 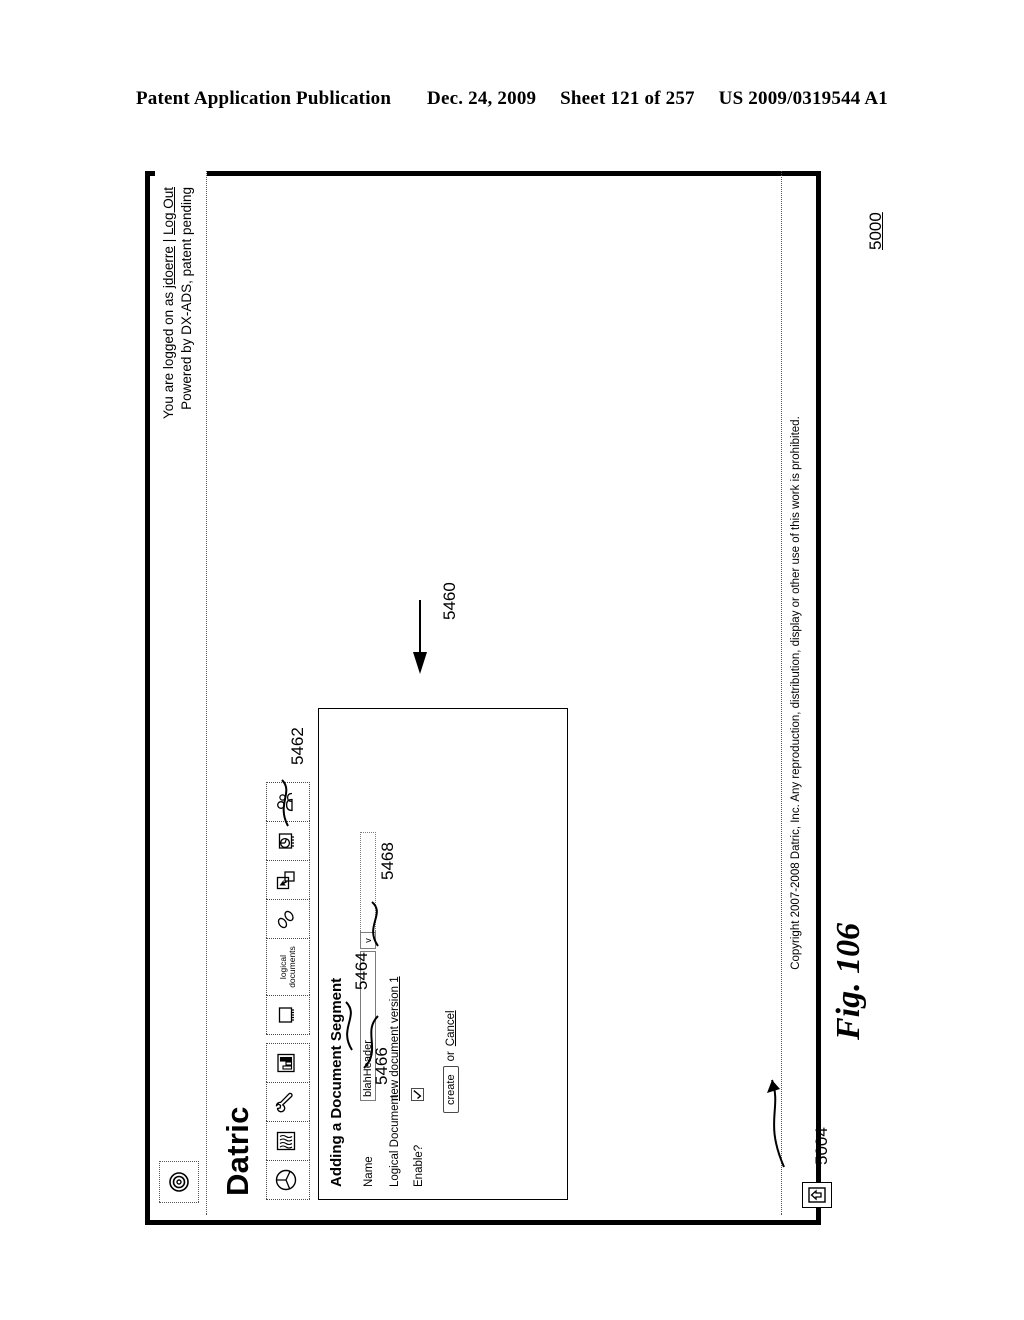 What do you see at coordinates (803, 98) in the screenshot?
I see `patent-header-number: US 2009/0319544 A1` at bounding box center [803, 98].